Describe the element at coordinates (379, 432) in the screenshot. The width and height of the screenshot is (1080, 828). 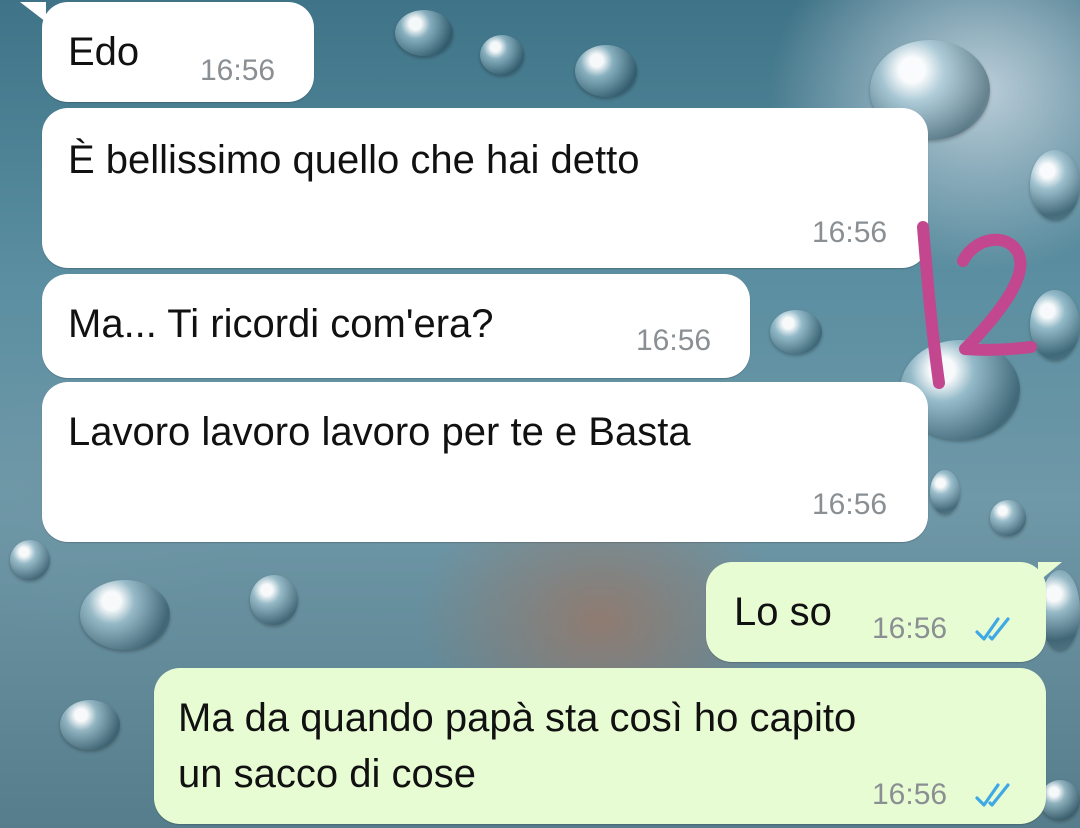
I see `message-text: Lavoro lavoro lavoro per te e Basta` at that location.